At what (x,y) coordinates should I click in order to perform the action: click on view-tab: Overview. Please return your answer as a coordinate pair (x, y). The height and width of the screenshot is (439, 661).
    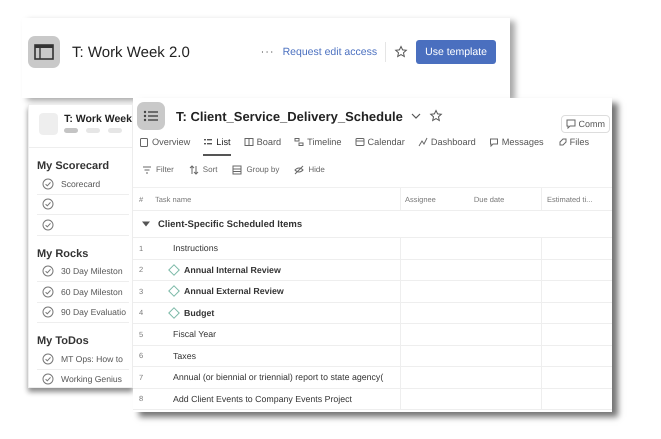
    Looking at the image, I should click on (164, 145).